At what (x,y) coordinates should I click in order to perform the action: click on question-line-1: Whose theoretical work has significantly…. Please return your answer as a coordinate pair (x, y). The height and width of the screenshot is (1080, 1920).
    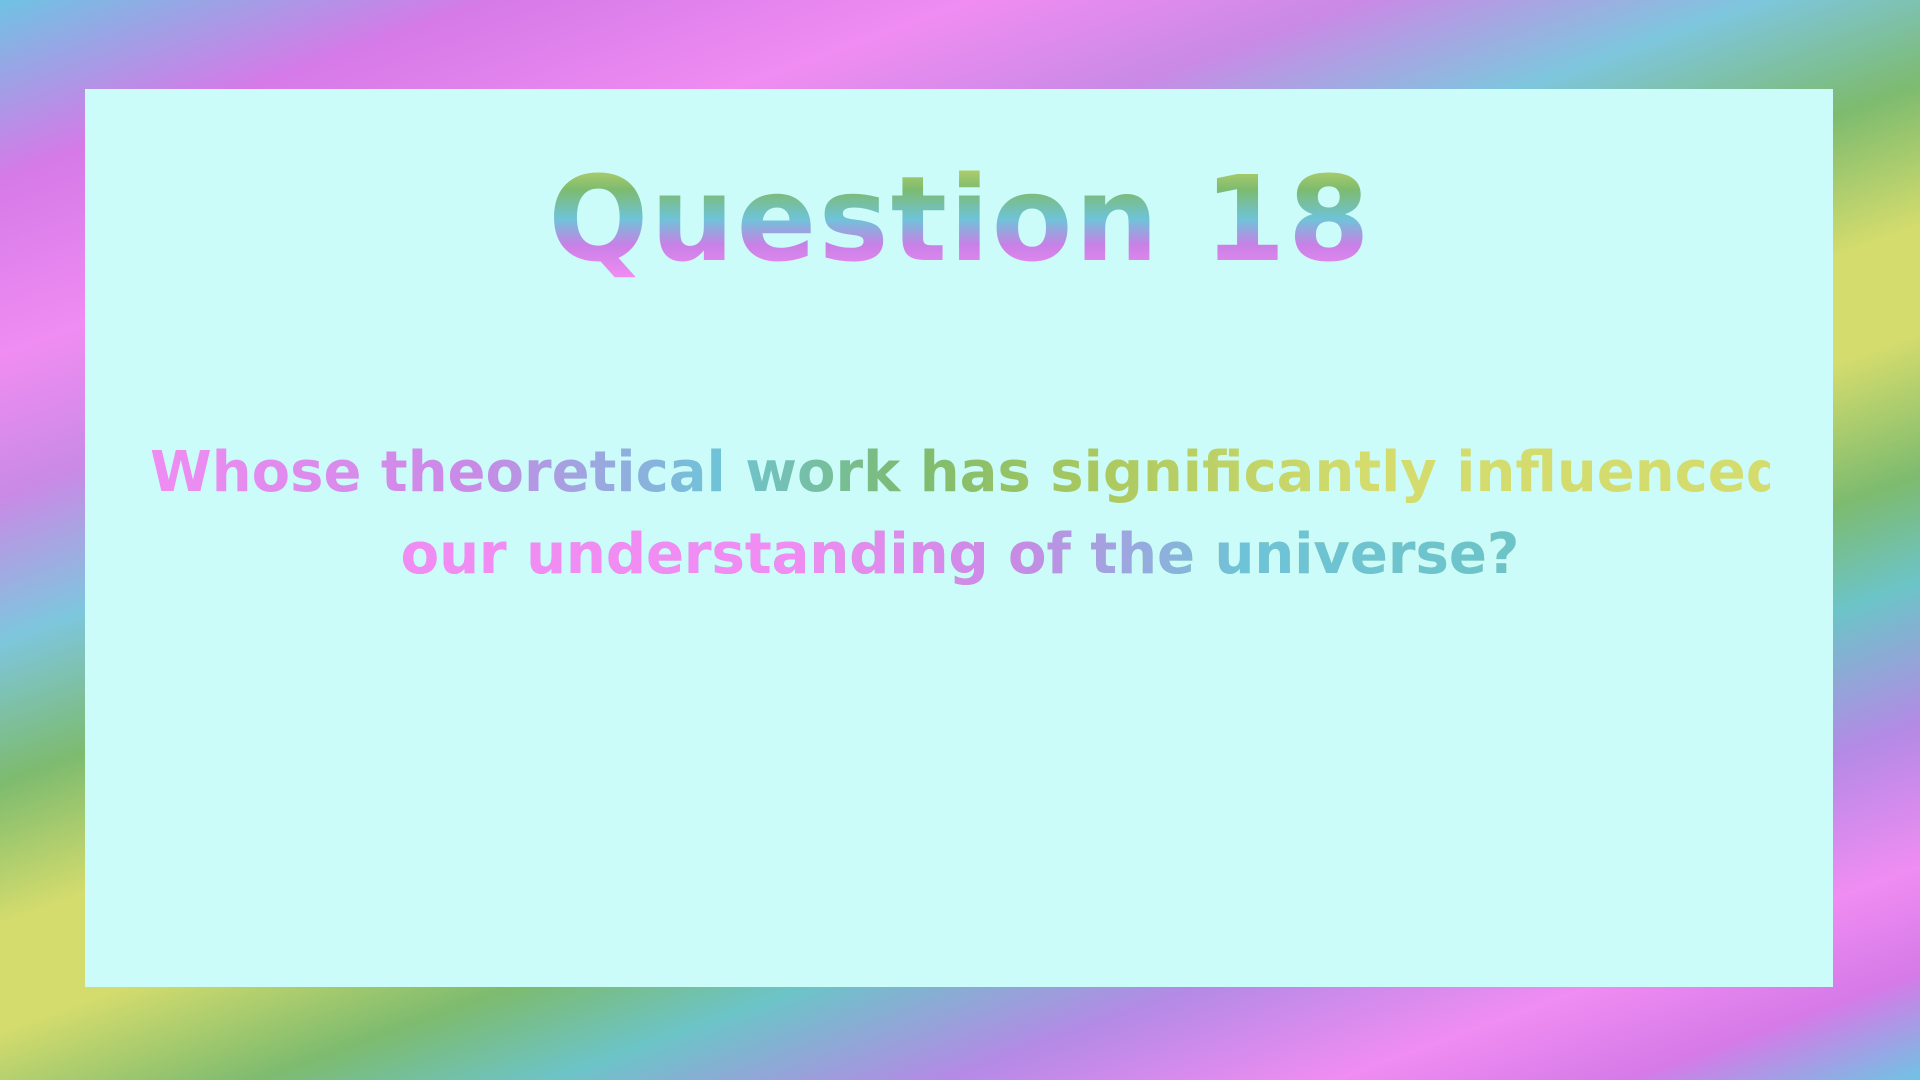
    Looking at the image, I should click on (968, 472).